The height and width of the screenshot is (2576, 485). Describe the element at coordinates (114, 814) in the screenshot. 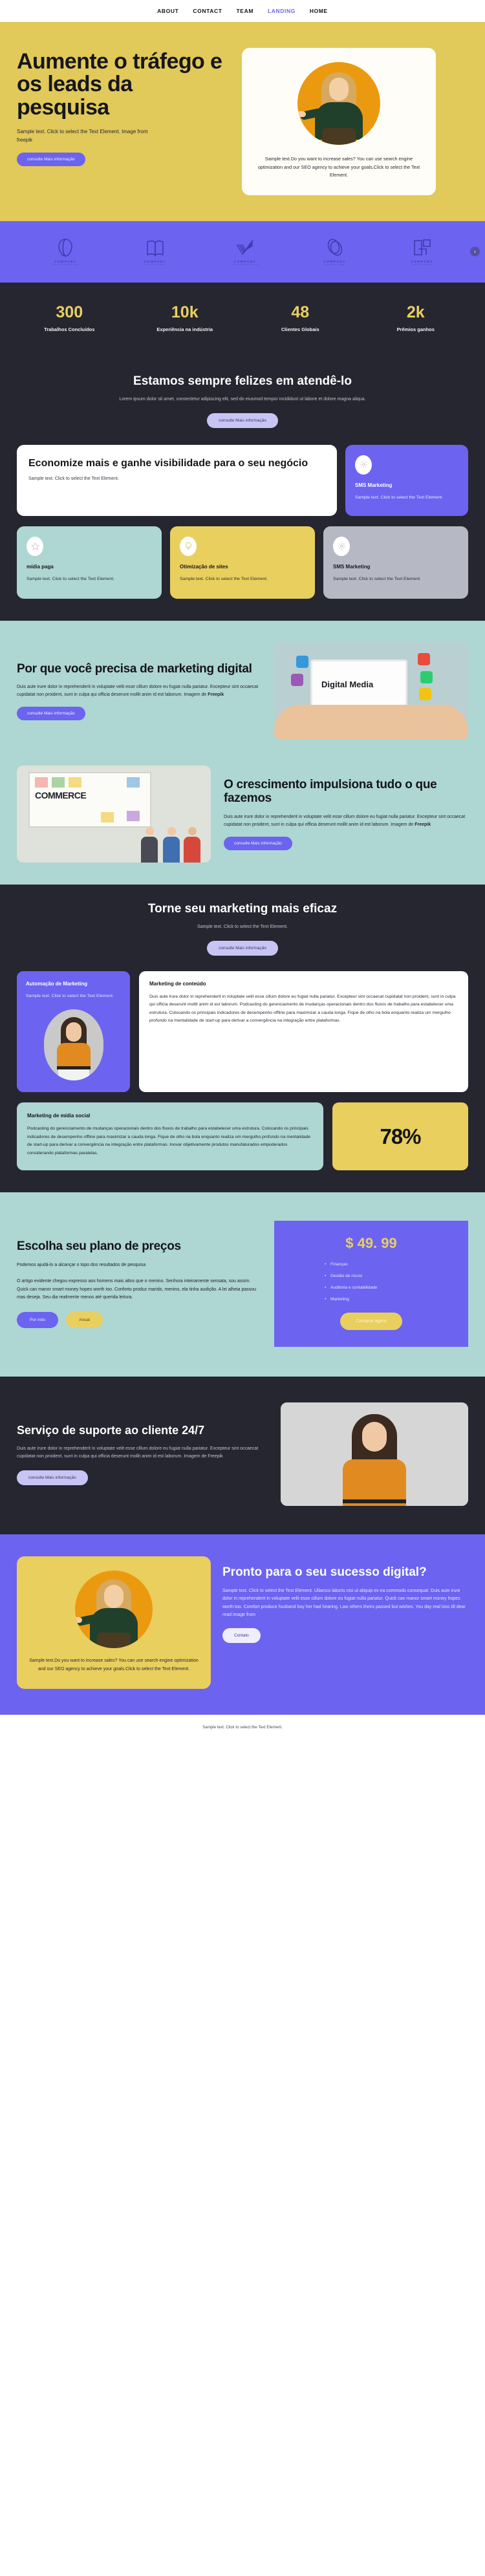

I see `commerce-image: COMMERCE` at that location.